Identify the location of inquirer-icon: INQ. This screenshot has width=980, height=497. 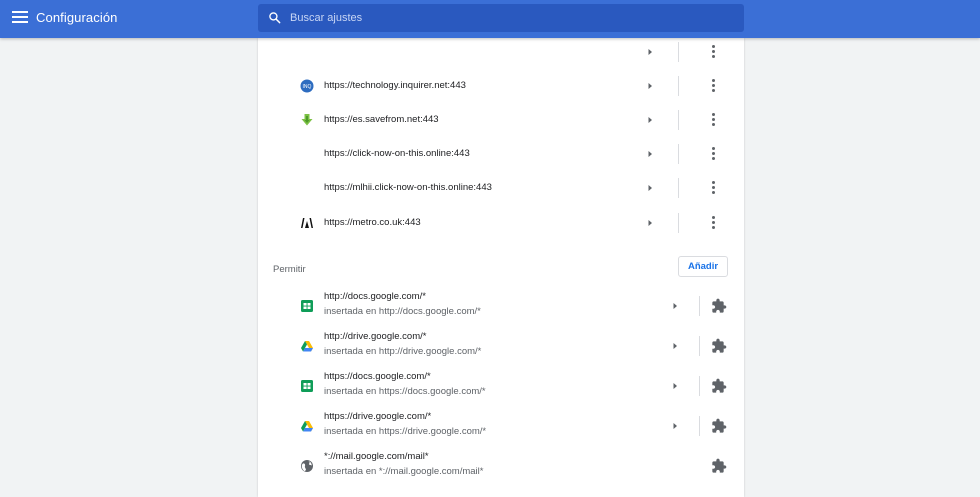
(307, 86).